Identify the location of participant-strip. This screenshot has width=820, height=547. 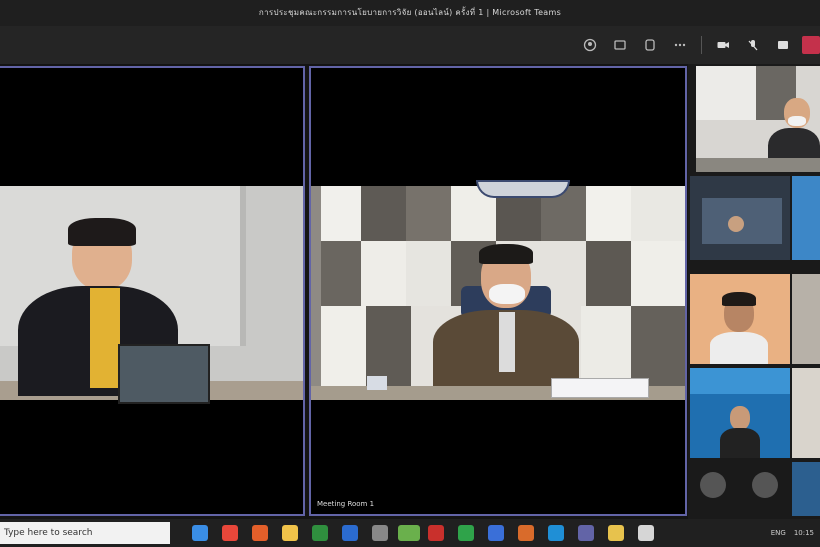
(754, 291).